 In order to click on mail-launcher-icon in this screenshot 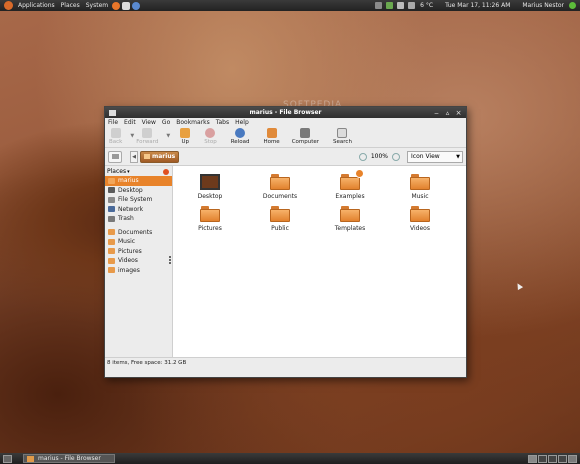, I will do `click(126, 5)`.